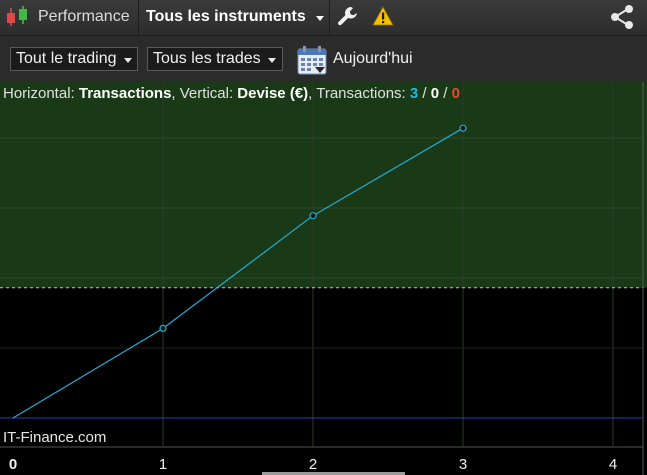 This screenshot has width=647, height=475. Describe the element at coordinates (463, 464) in the screenshot. I see `x-tick-label: 3` at that location.